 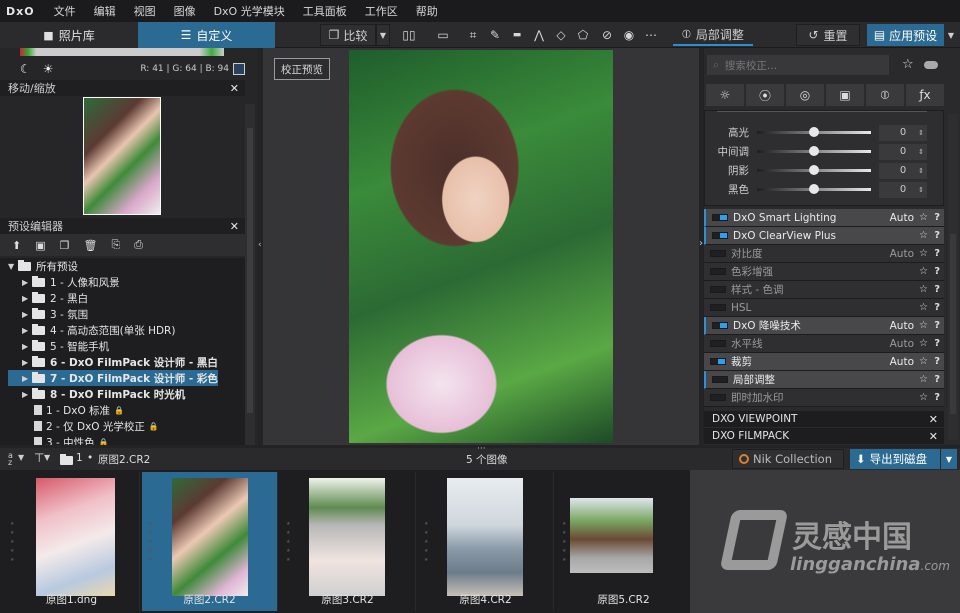 I want to click on reset-button: ↺ 重置, so click(x=828, y=35).